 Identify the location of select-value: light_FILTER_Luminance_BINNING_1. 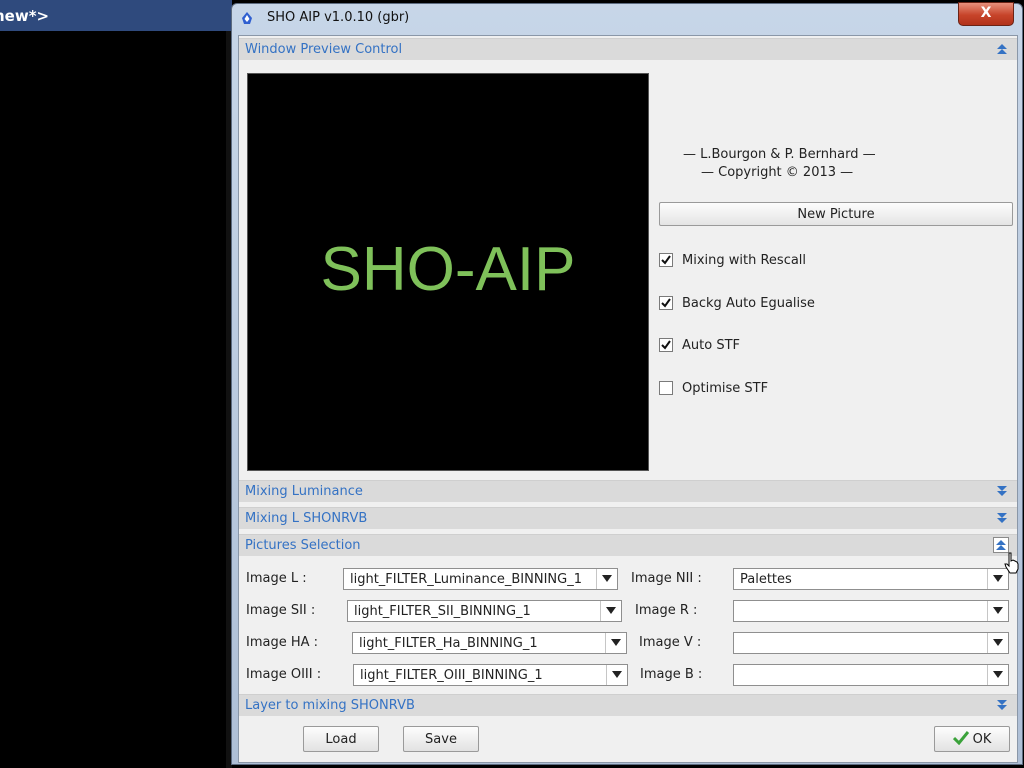
(466, 579).